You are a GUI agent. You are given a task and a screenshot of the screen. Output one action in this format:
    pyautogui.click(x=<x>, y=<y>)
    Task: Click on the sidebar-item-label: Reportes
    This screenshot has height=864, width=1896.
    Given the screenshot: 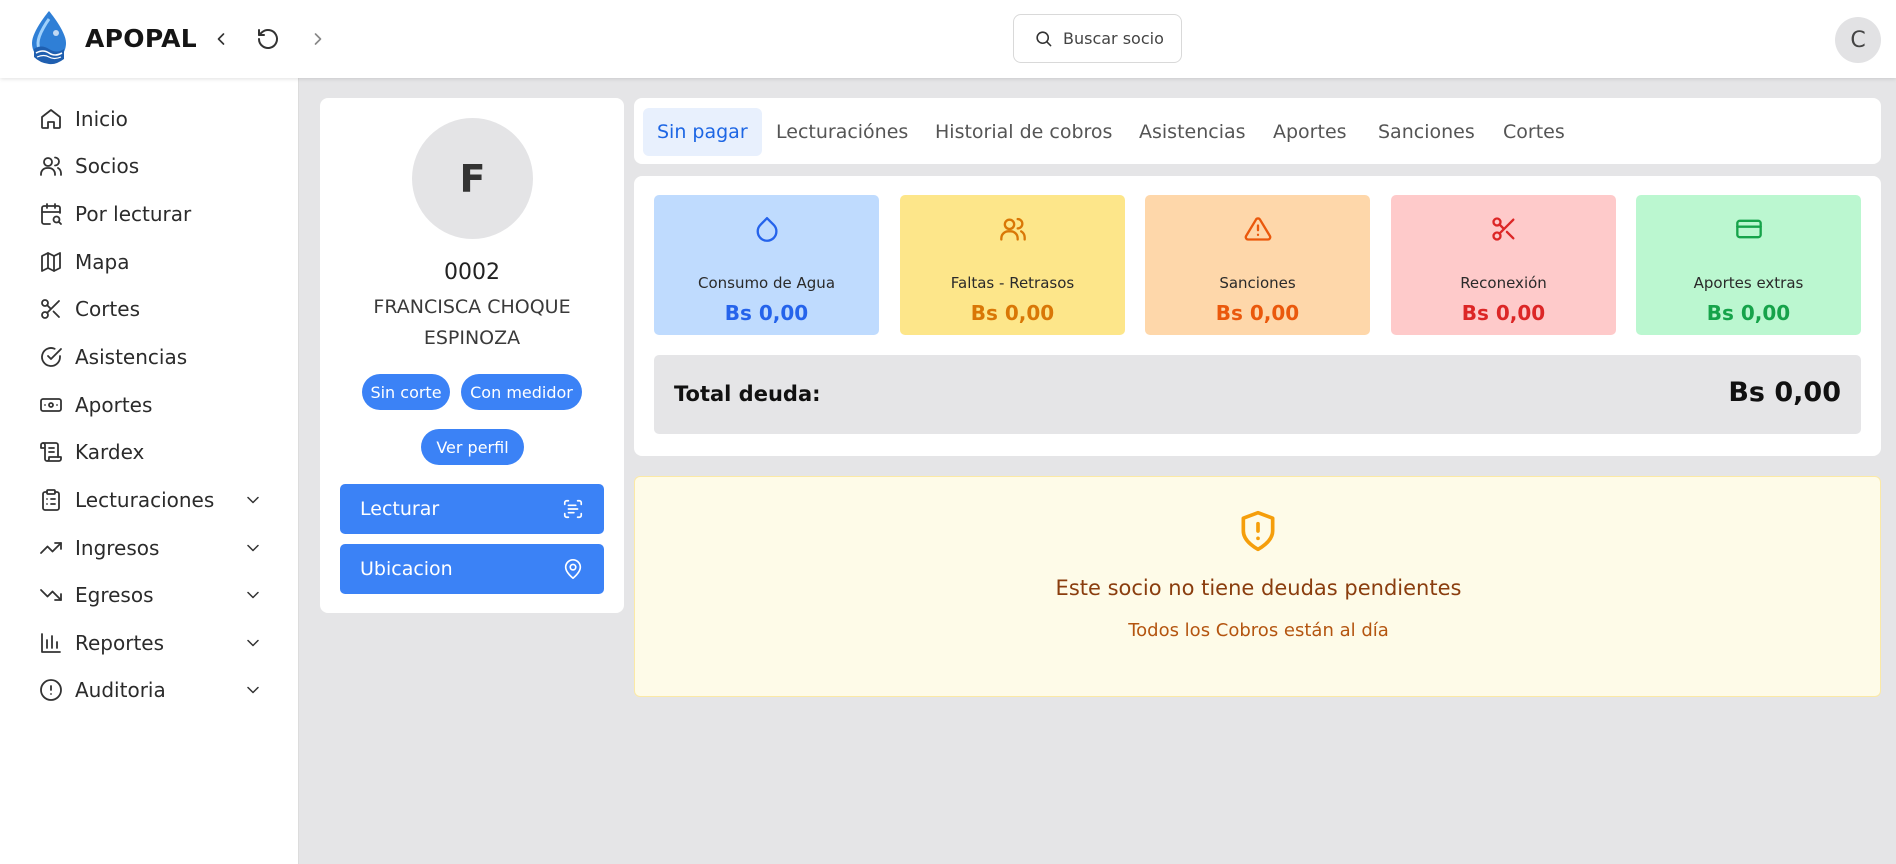 What is the action you would take?
    pyautogui.click(x=120, y=643)
    